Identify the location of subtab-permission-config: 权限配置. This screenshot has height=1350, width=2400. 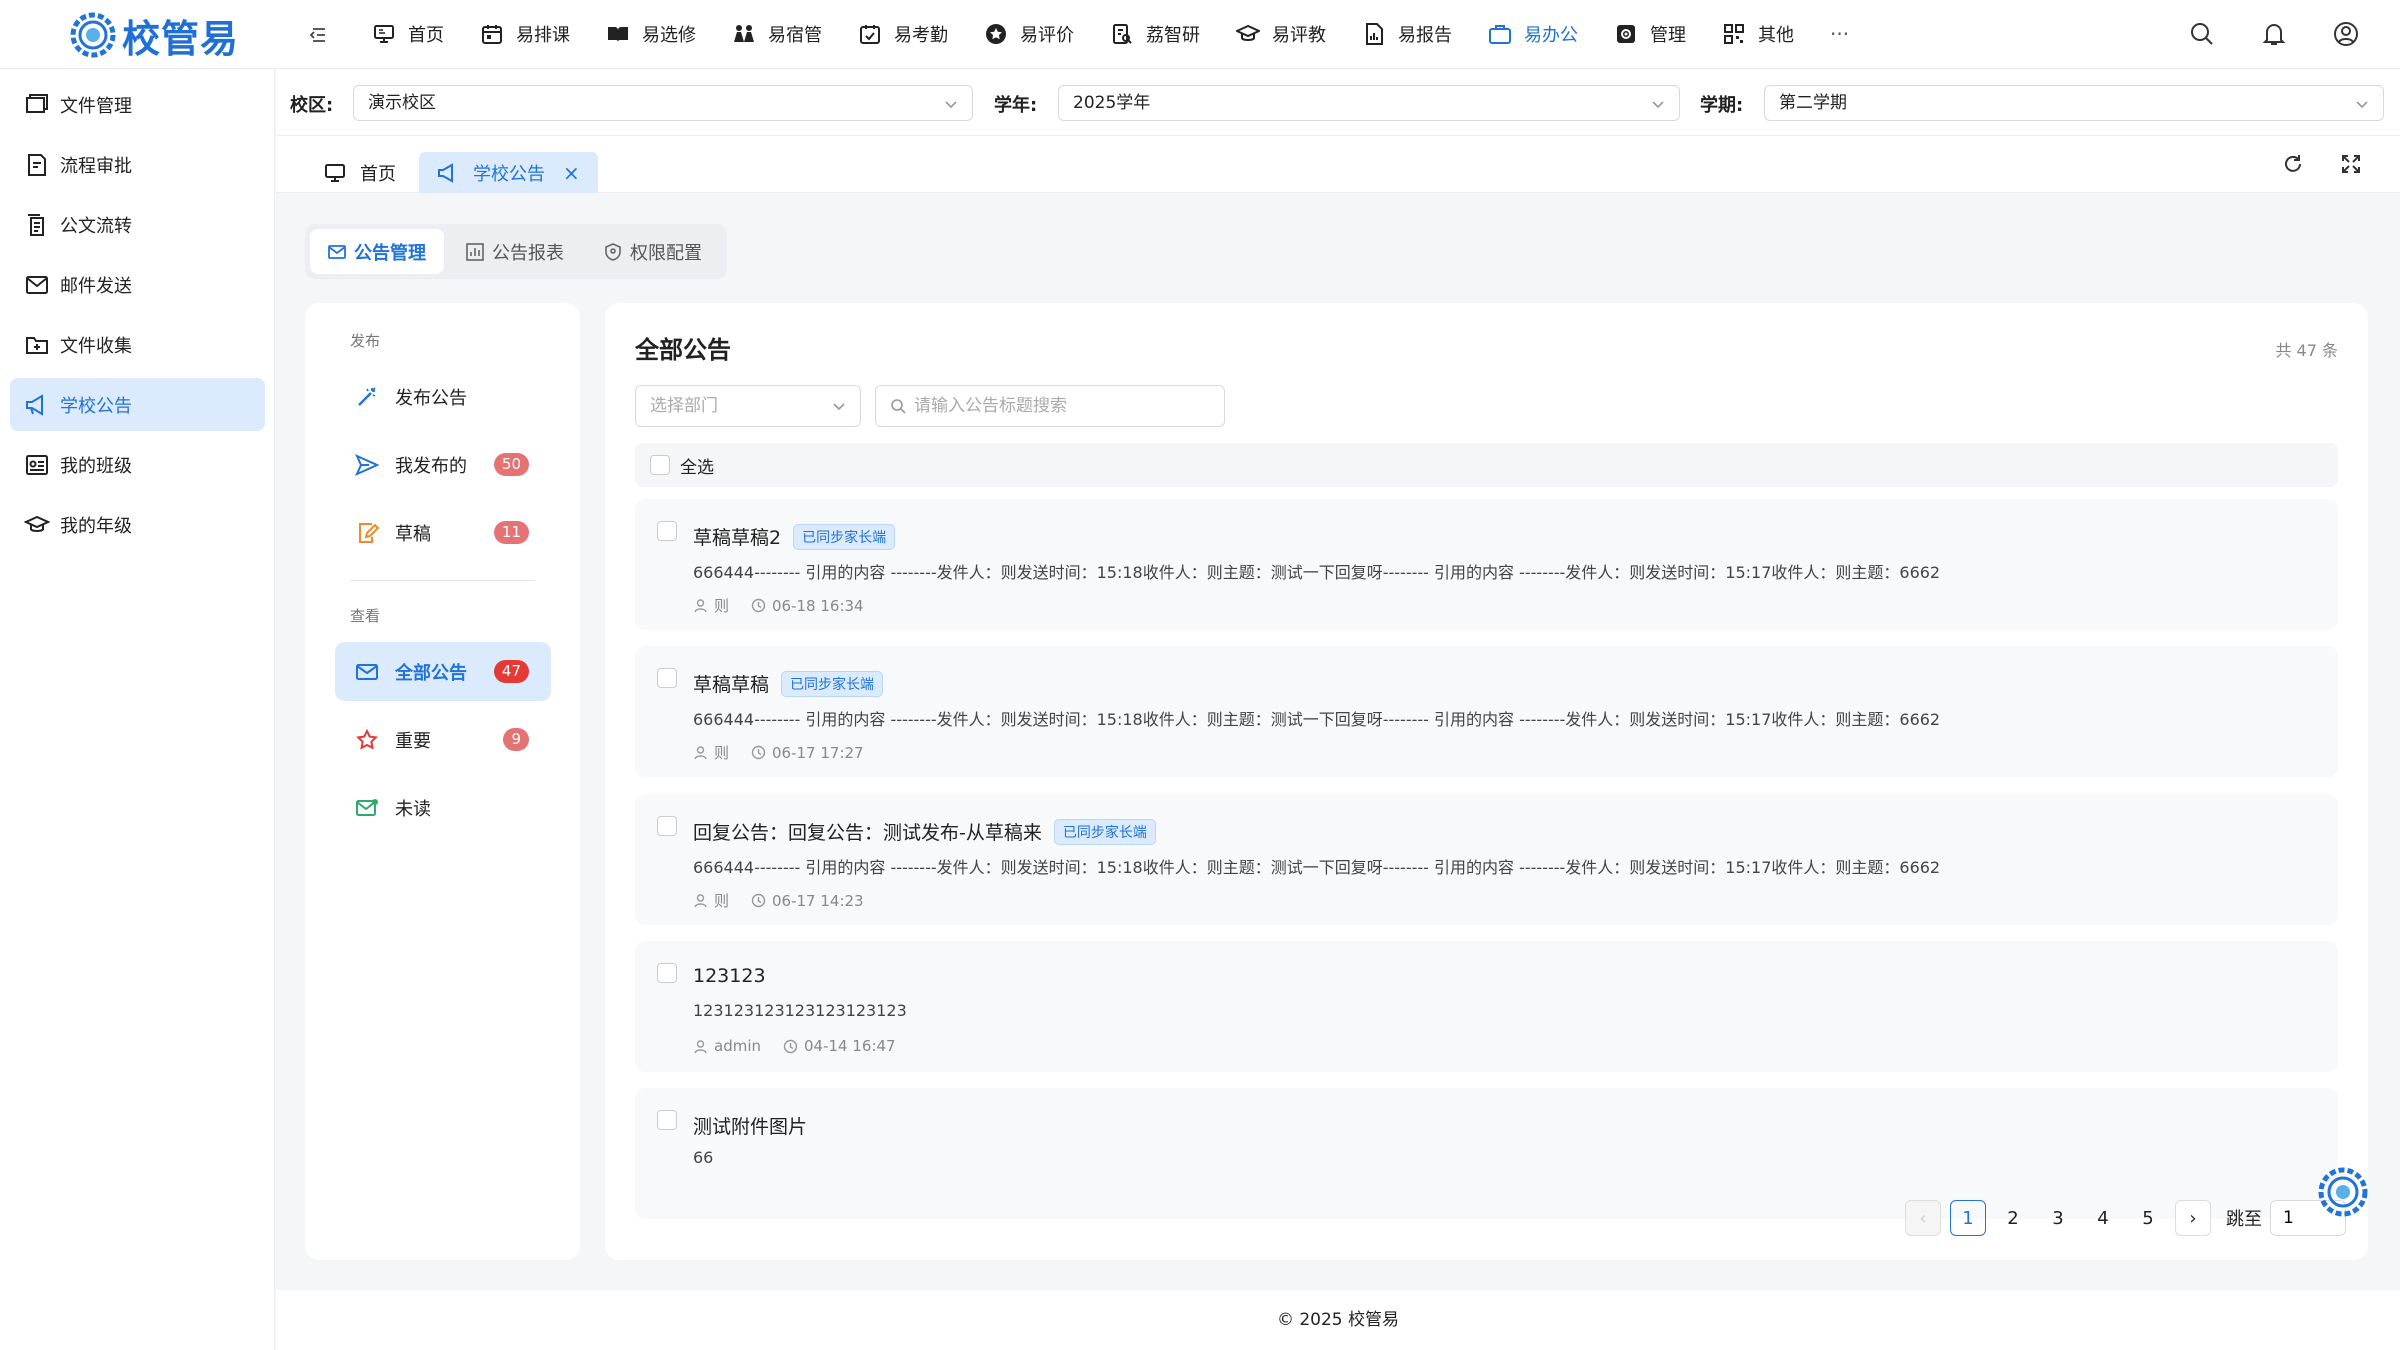
(653, 251).